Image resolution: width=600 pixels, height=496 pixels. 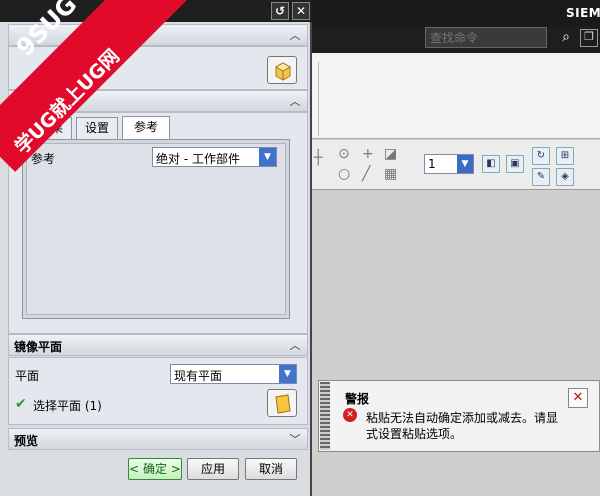 What do you see at coordinates (344, 174) in the screenshot?
I see `circle-point-icon: ○` at bounding box center [344, 174].